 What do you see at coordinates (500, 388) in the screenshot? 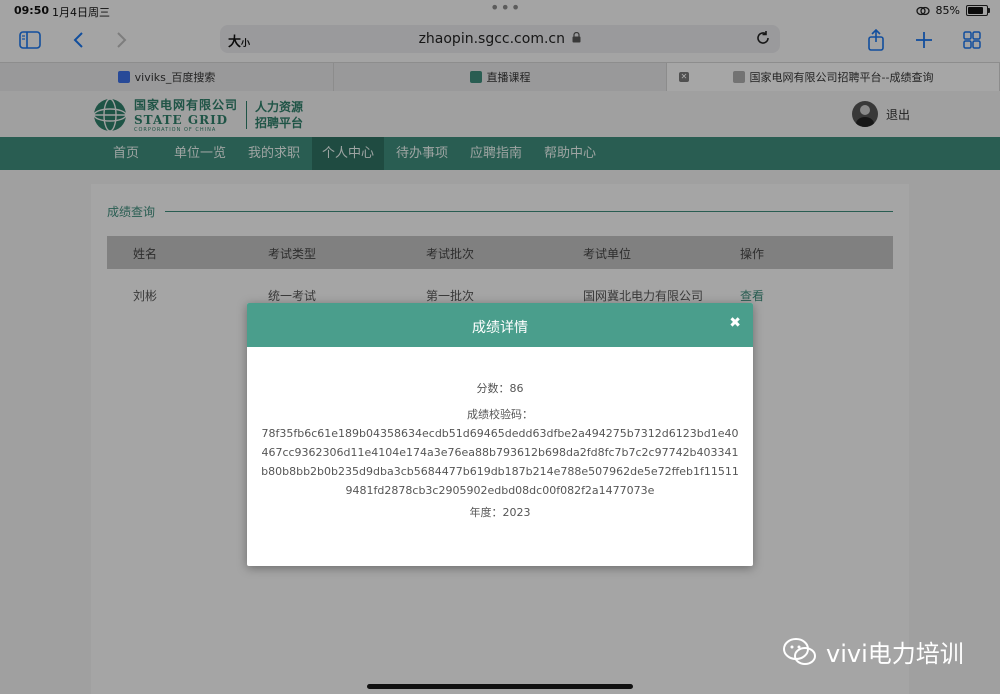
I see `score-value: 分数：86` at bounding box center [500, 388].